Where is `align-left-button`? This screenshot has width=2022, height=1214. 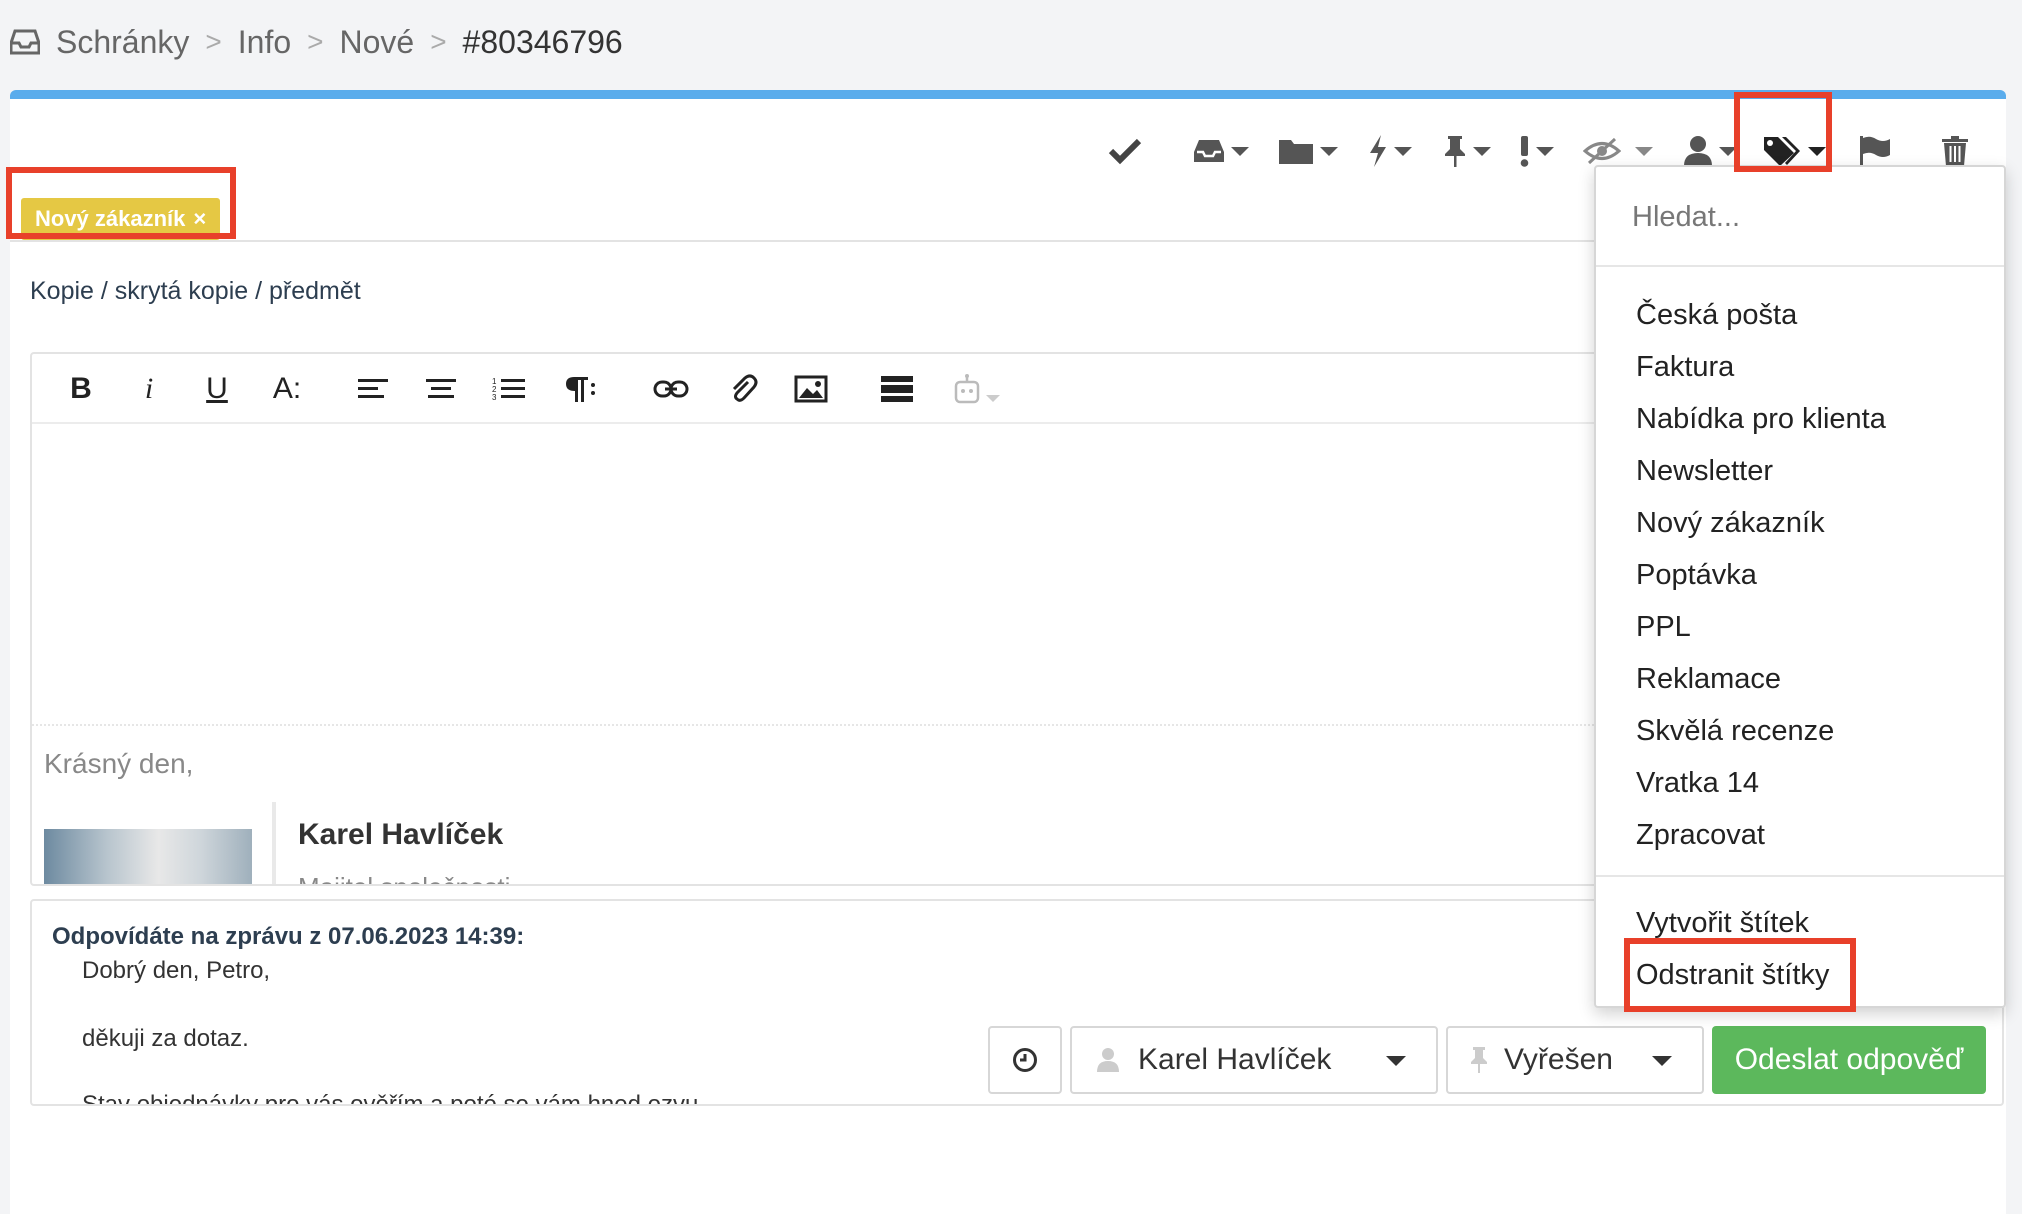 align-left-button is located at coordinates (373, 389).